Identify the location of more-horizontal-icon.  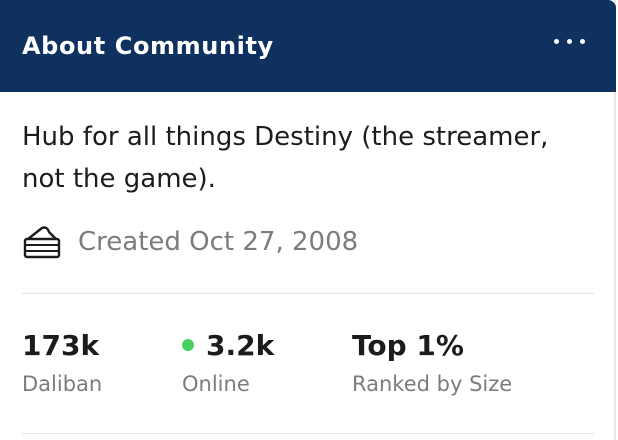
(556, 41).